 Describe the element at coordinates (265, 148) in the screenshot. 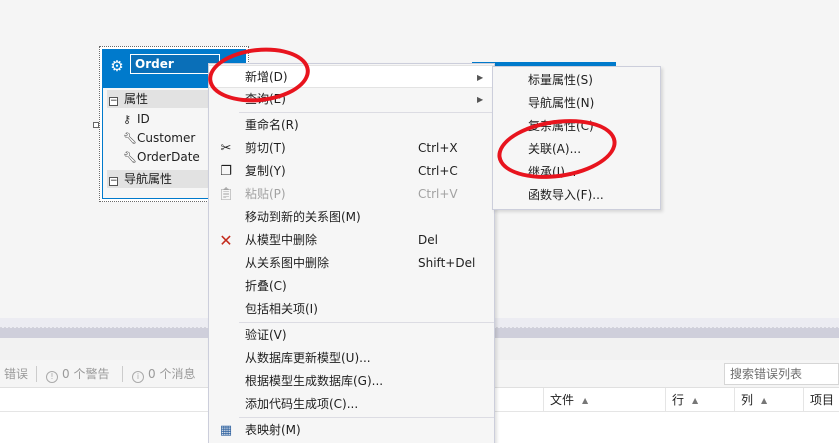

I see `menu-item-label: 剪切(T)` at that location.